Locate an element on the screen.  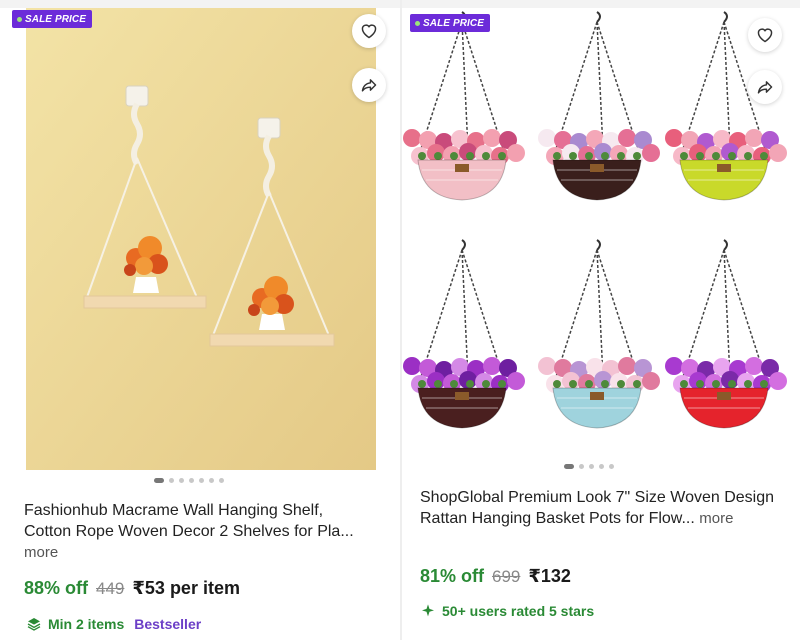
sale-price-badge: SALE PRICE is located at coordinates (450, 23).